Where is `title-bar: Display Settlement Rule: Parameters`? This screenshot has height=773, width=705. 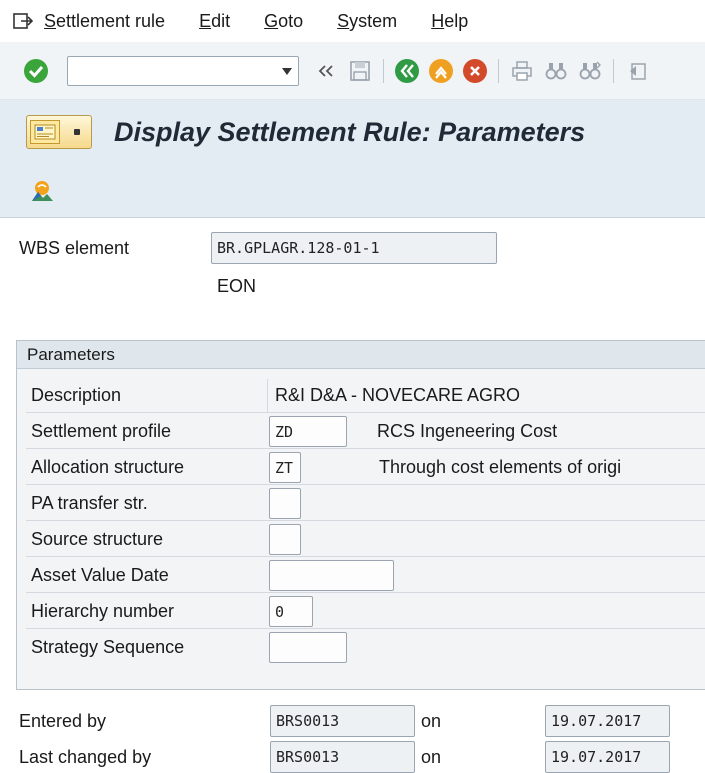 title-bar: Display Settlement Rule: Parameters is located at coordinates (352, 132).